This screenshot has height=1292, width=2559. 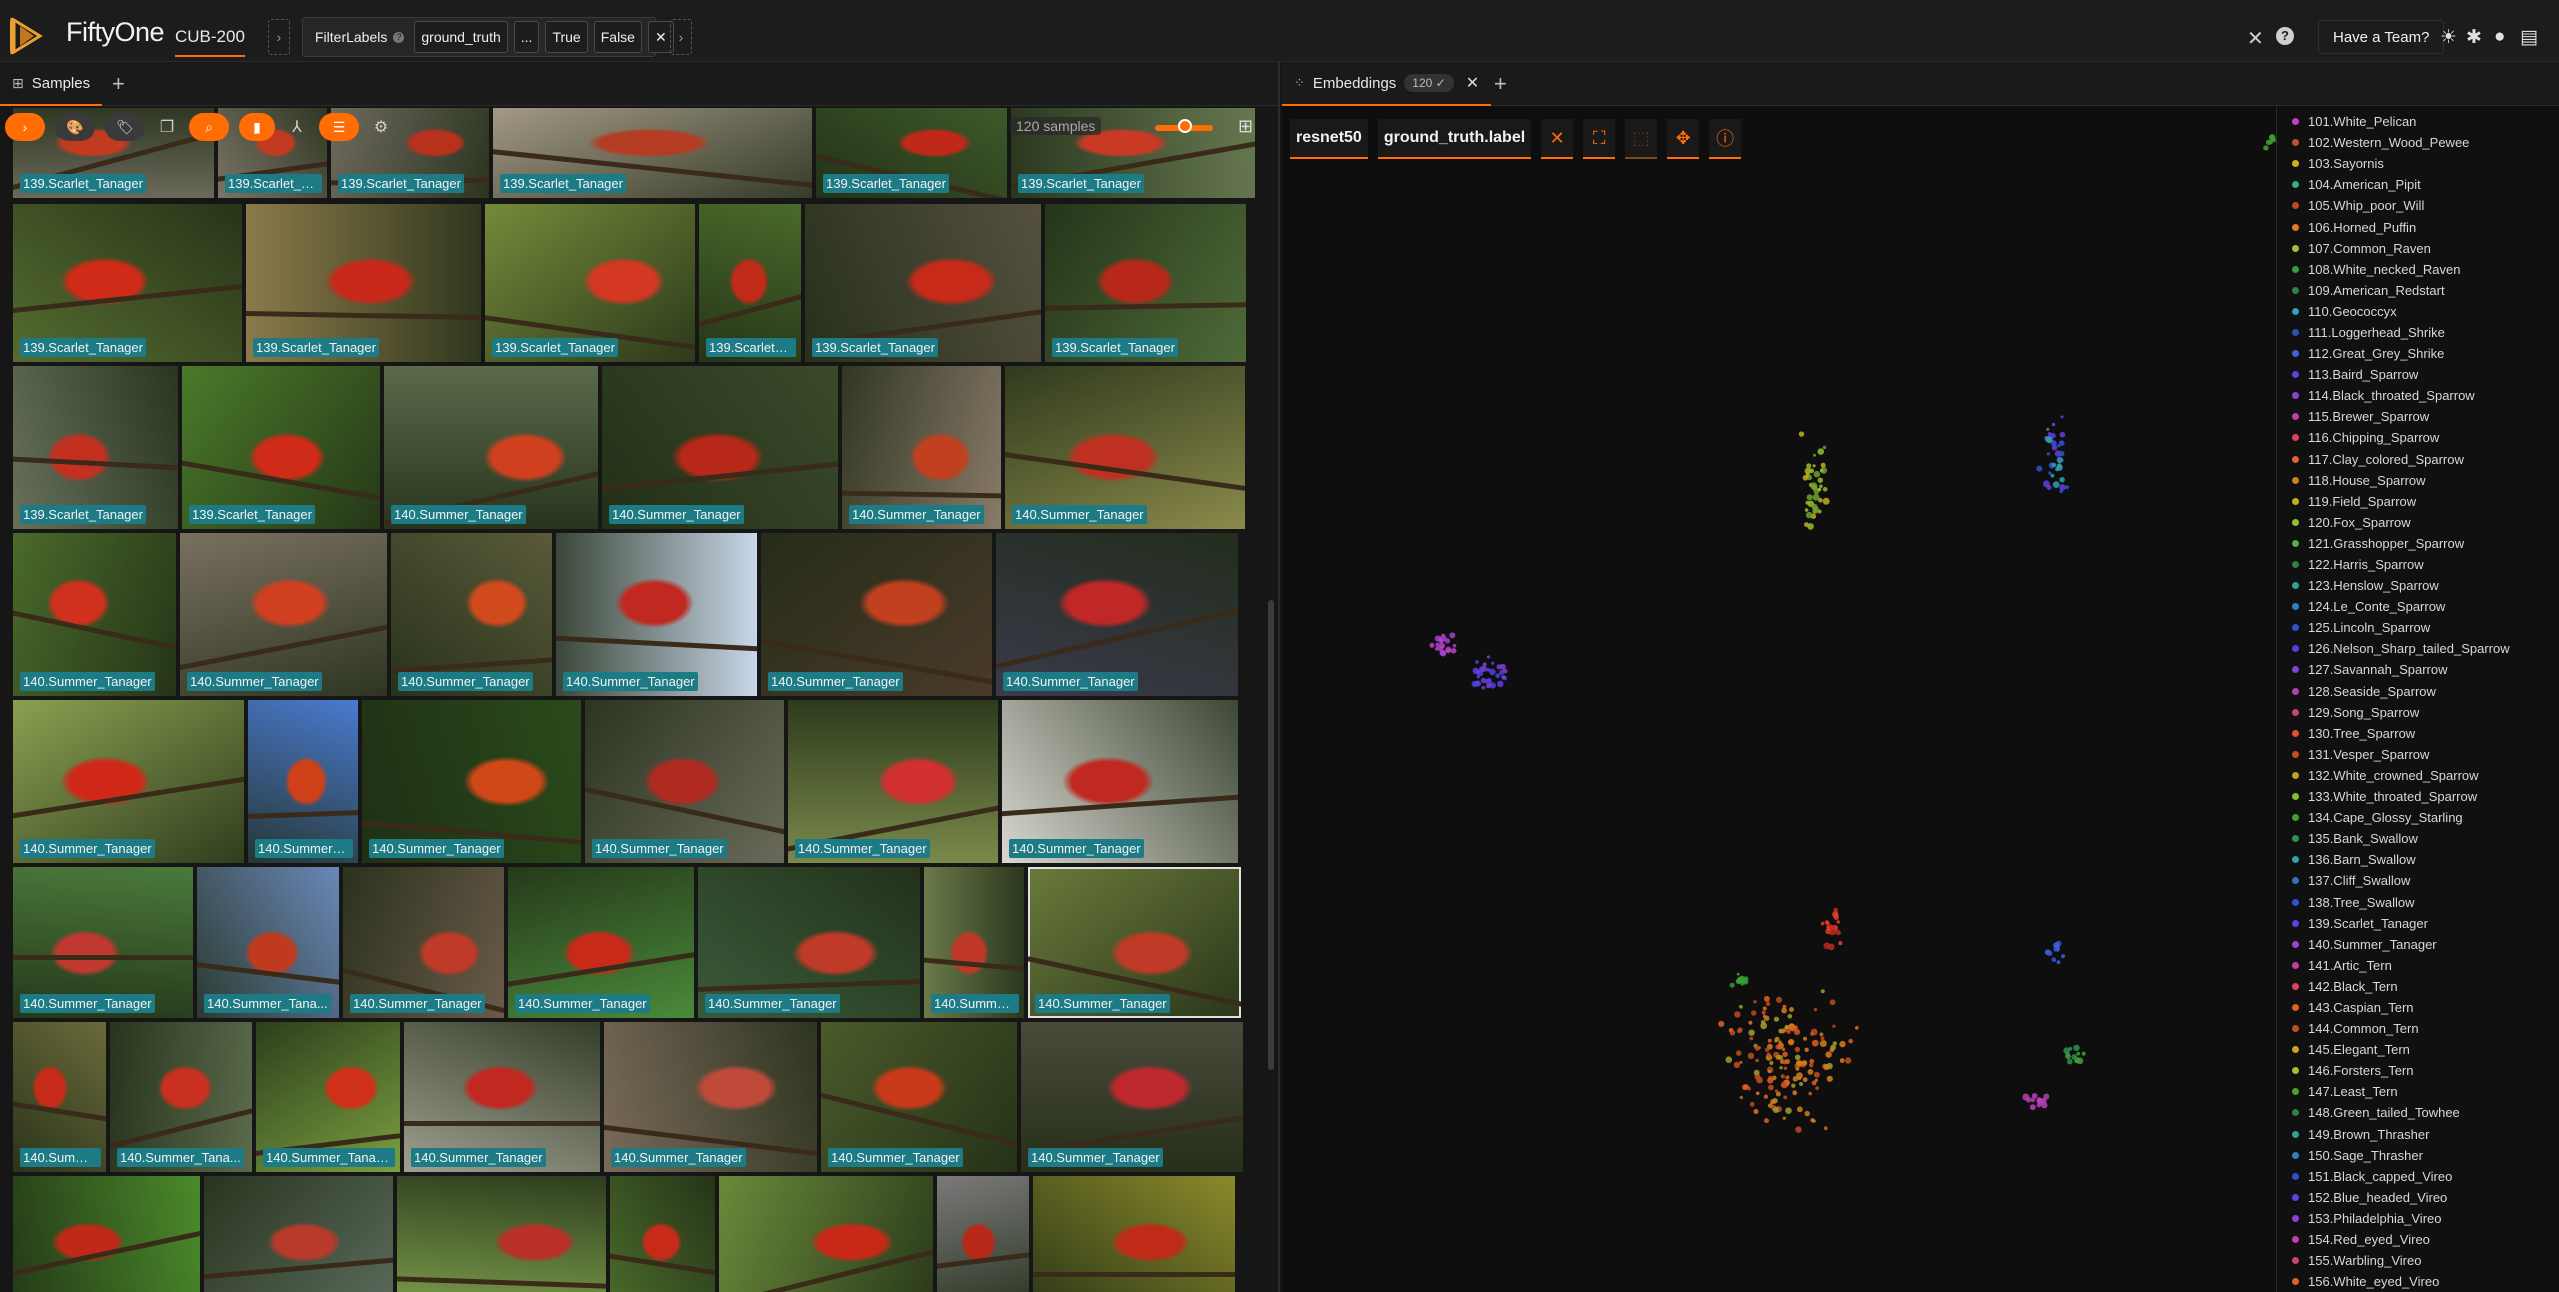 What do you see at coordinates (2499, 37) in the screenshot?
I see `github-icon: ●` at bounding box center [2499, 37].